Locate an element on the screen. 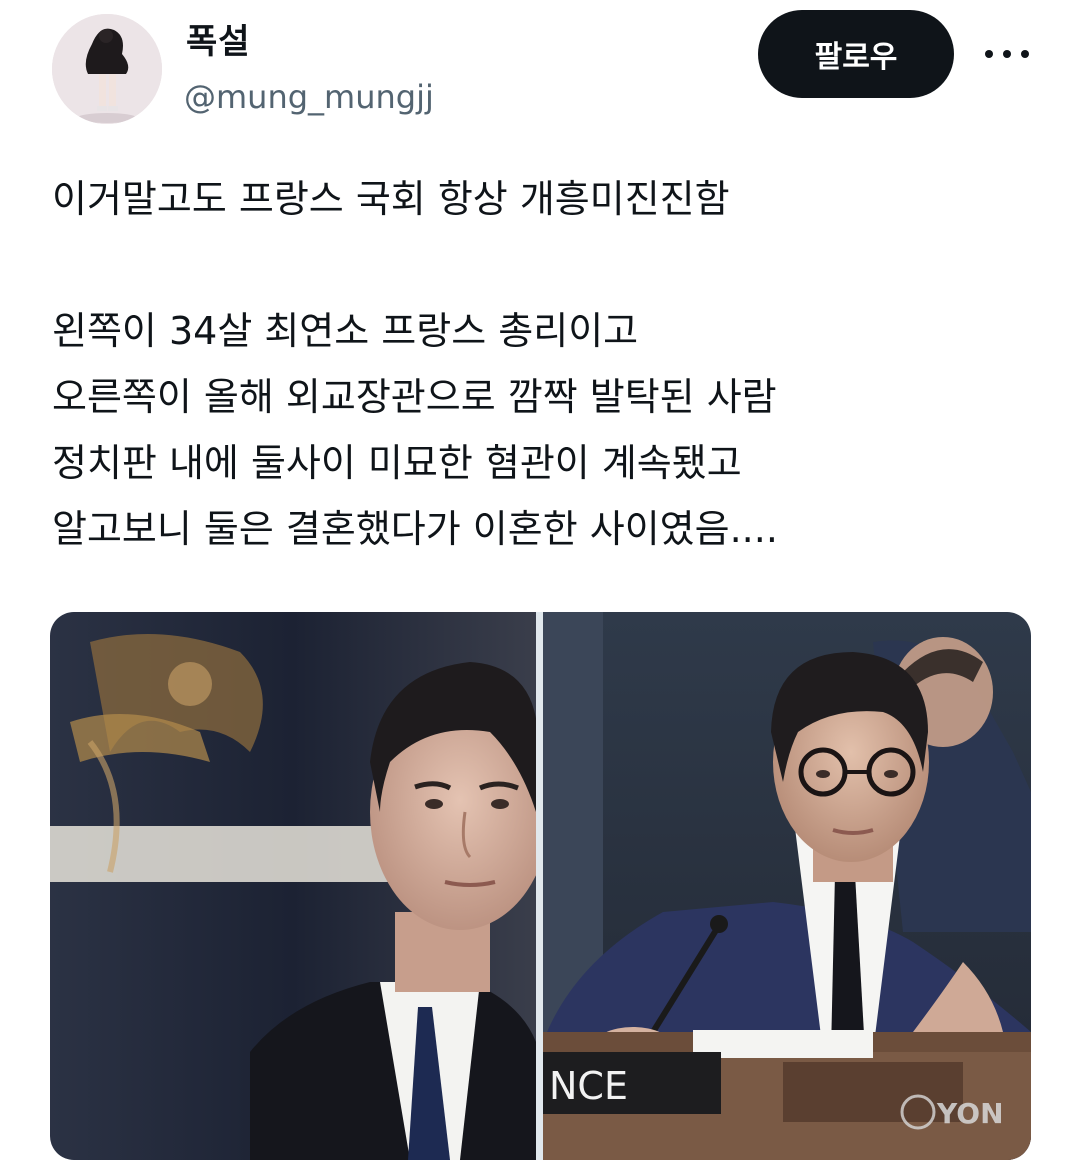 The width and height of the screenshot is (1080, 1170). display-name: 폭설 is located at coordinates (218, 38).